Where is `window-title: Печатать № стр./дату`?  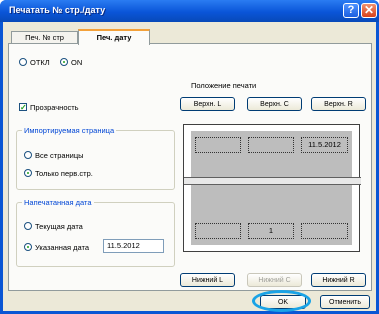 window-title: Печатать № стр./дату is located at coordinates (57, 10).